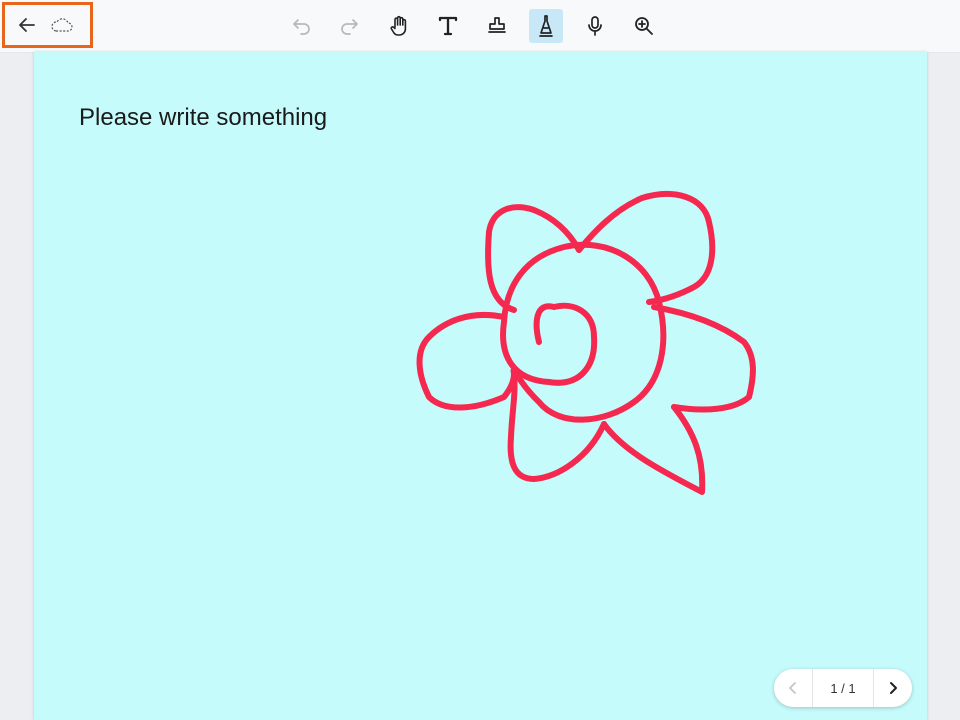  I want to click on petal-left-stroke, so click(466, 361).